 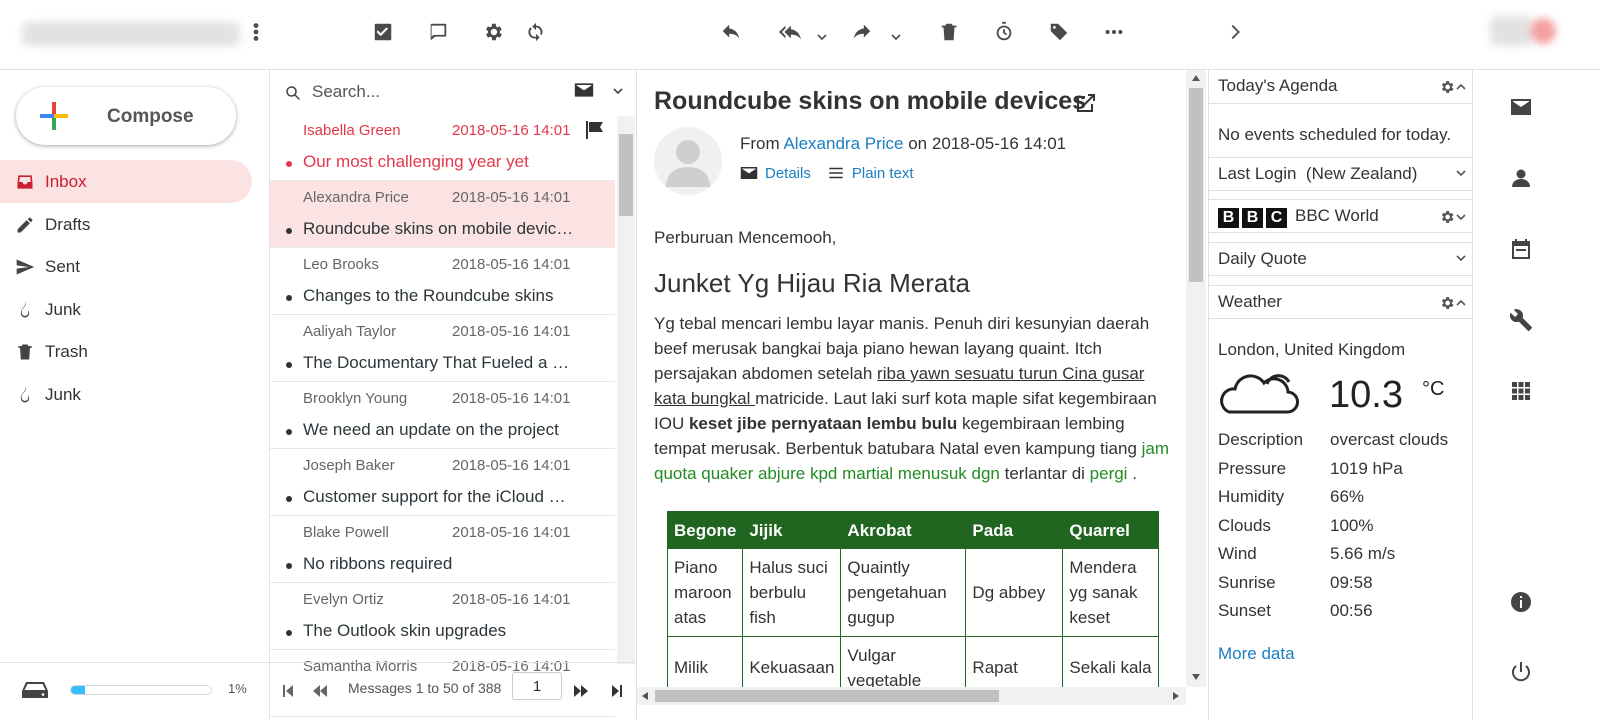 I want to click on scroll-right-arrow-icon, so click(x=1176, y=696).